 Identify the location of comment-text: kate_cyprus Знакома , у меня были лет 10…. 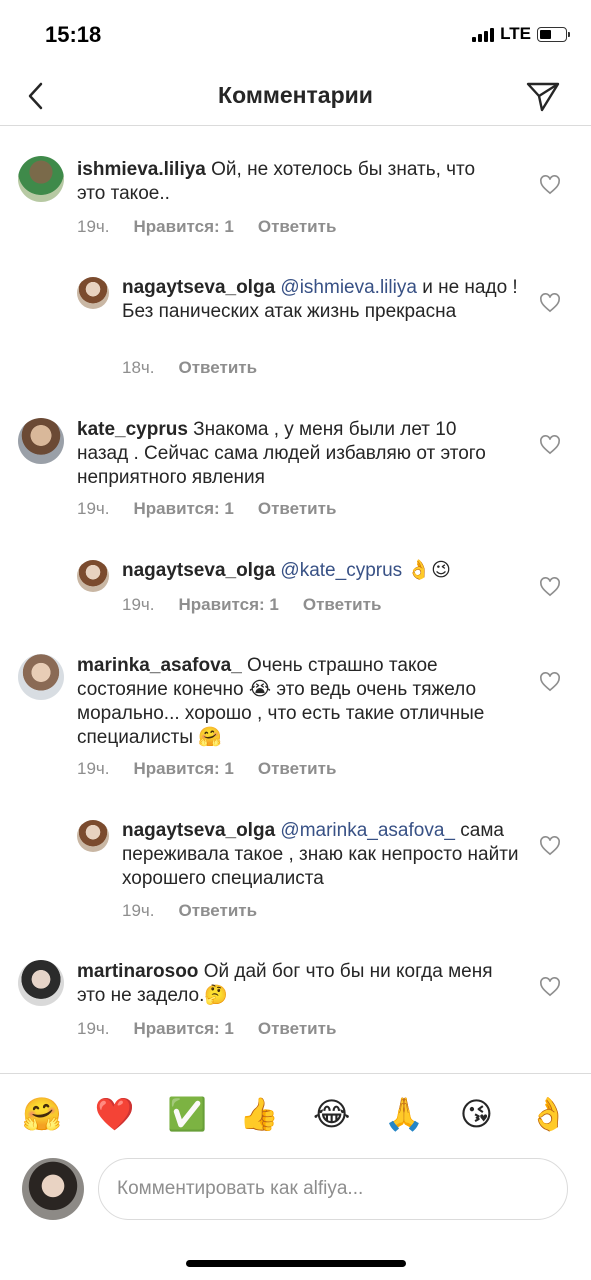
(292, 454).